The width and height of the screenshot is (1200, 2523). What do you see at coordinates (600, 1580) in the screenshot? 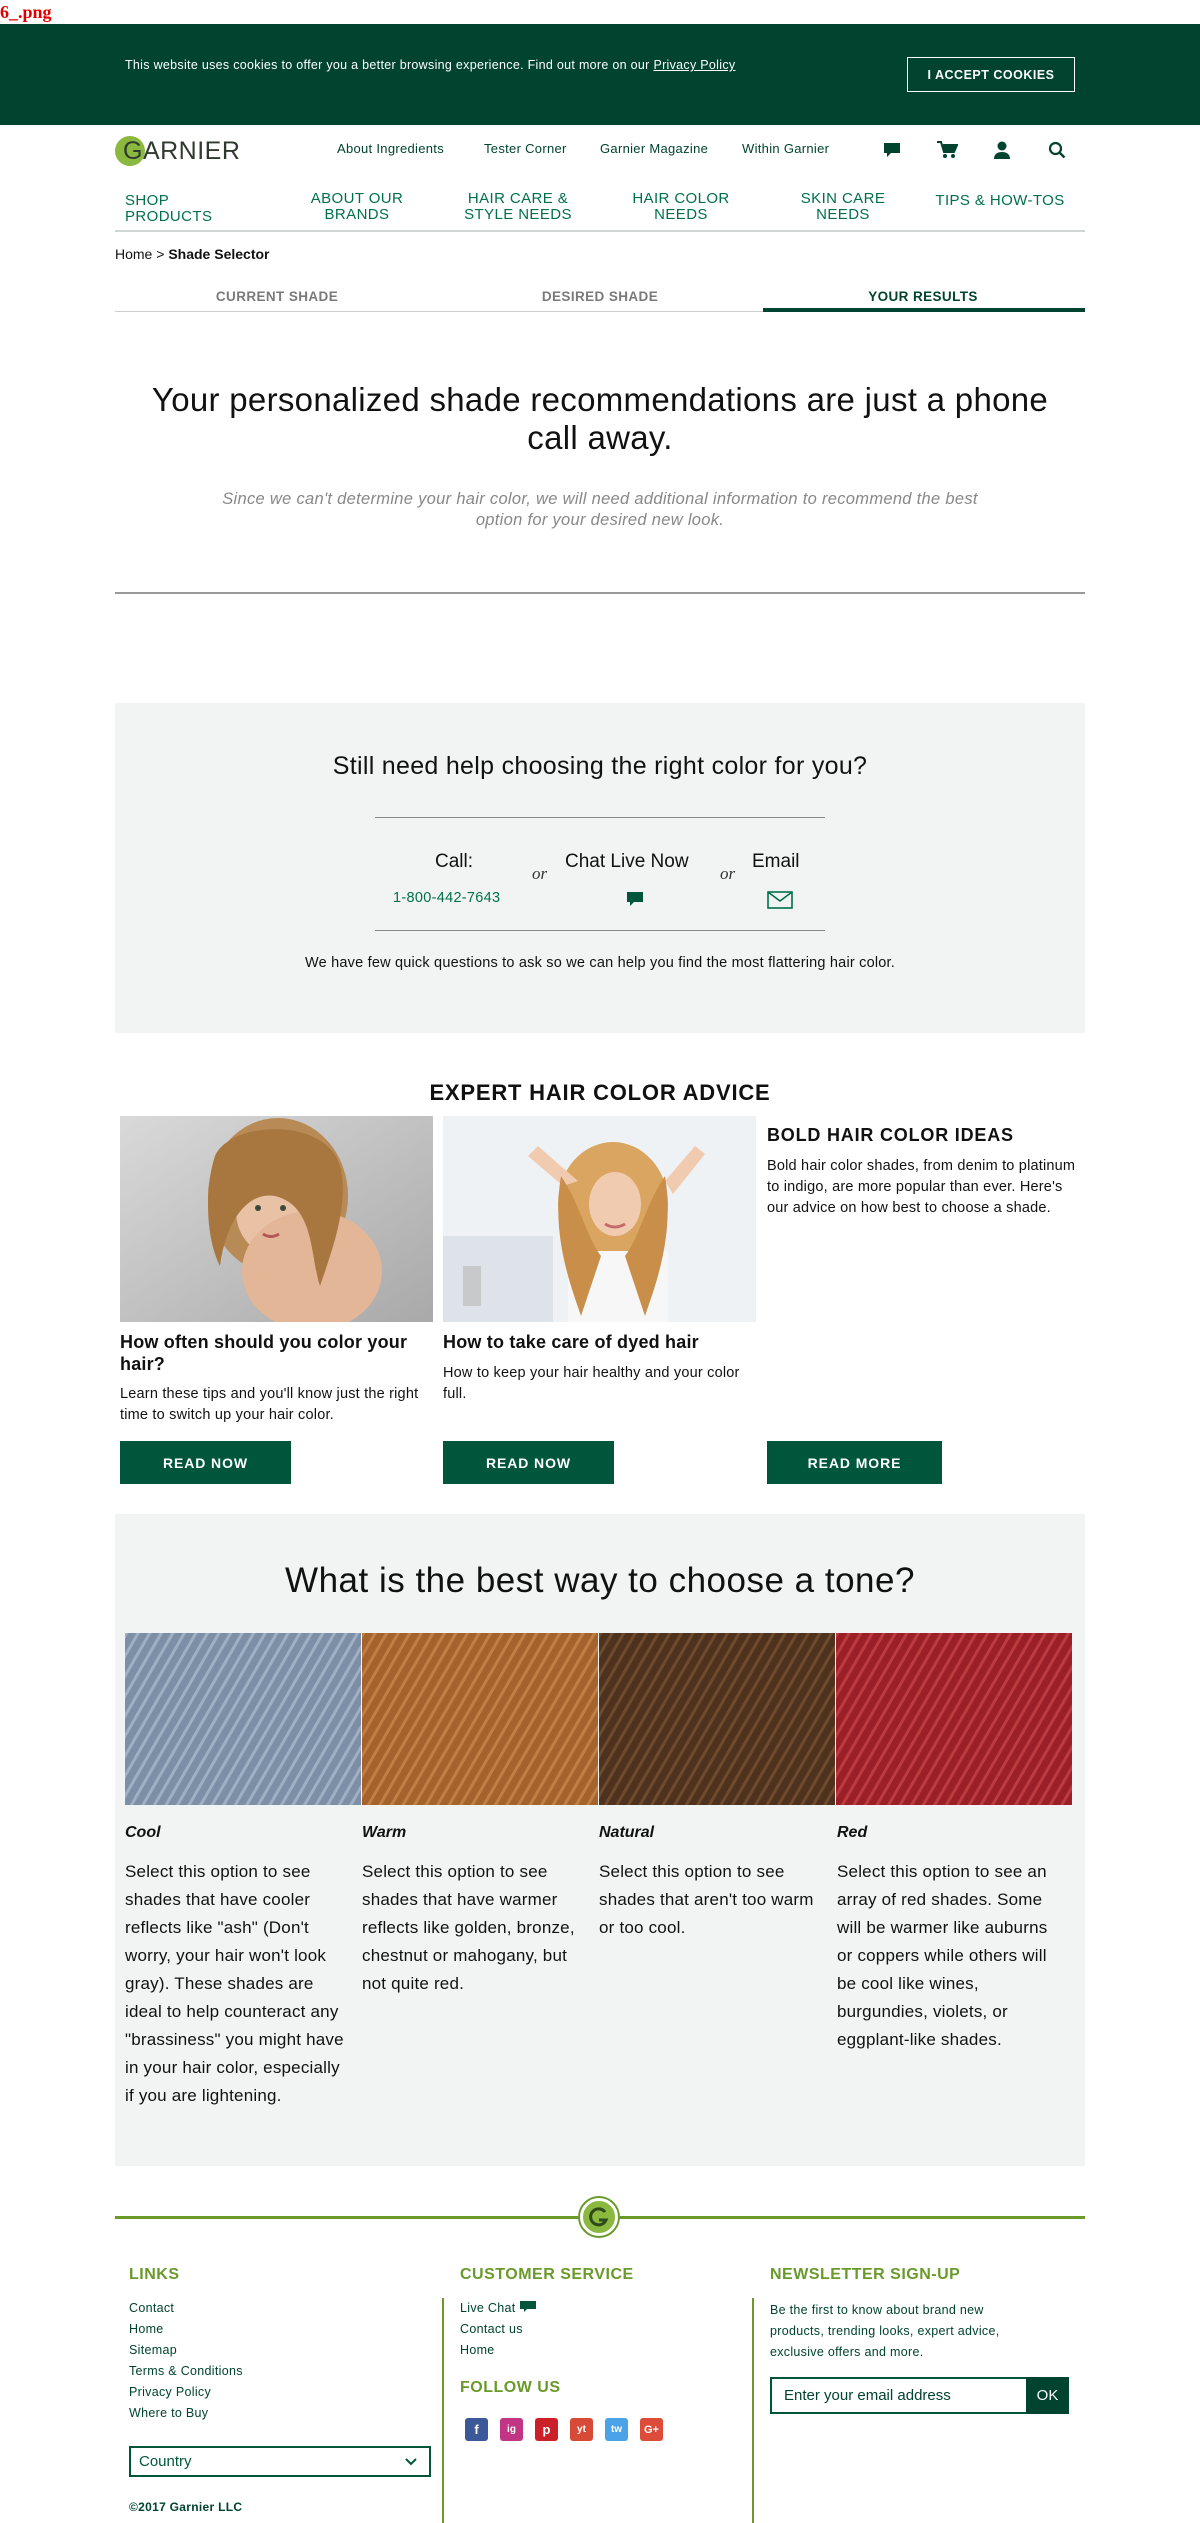
I see `tone-title: What is the best way to choose a tone?` at bounding box center [600, 1580].